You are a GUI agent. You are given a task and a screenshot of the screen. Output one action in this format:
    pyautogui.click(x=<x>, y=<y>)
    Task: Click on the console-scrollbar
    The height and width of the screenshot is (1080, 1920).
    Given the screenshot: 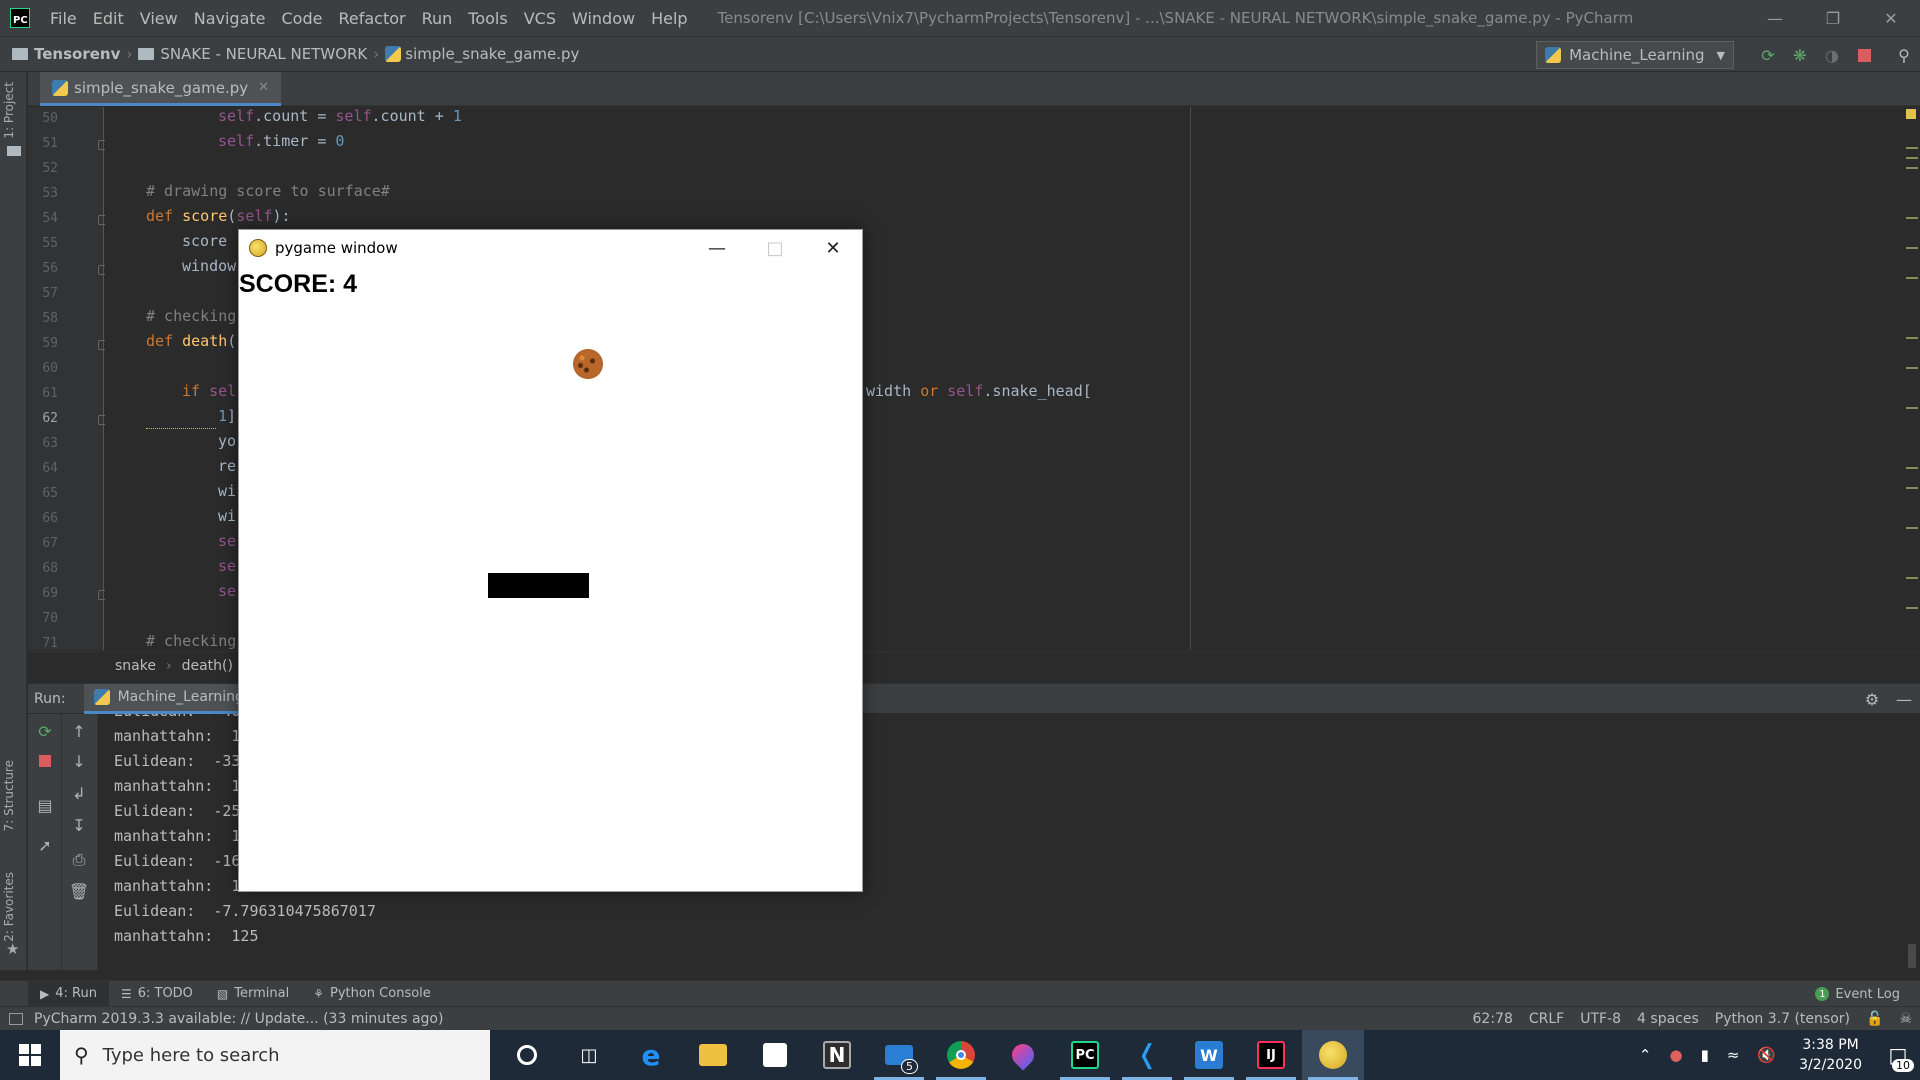 What is the action you would take?
    pyautogui.click(x=1912, y=956)
    